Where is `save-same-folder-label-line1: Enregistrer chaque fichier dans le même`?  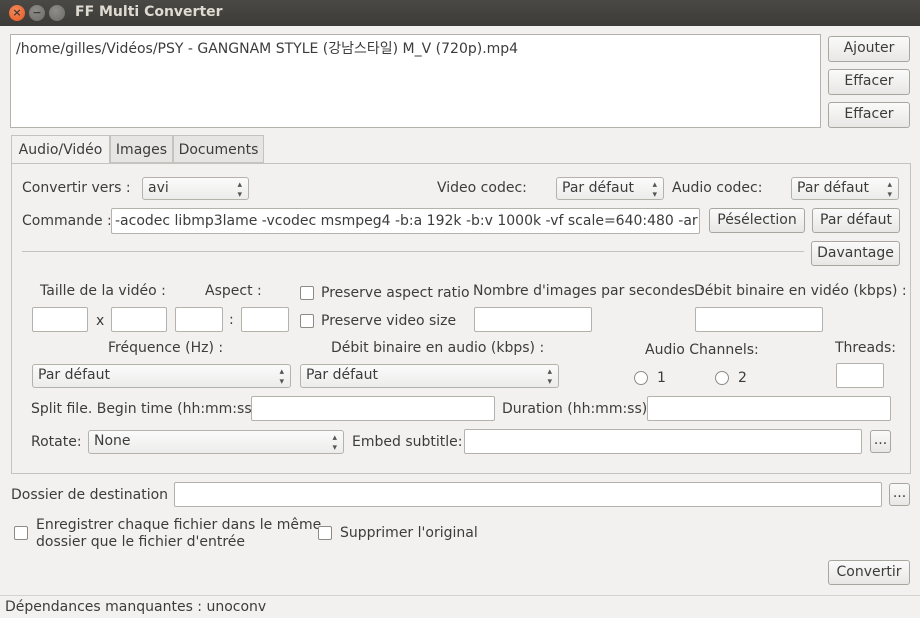
save-same-folder-label-line1: Enregistrer chaque fichier dans le même is located at coordinates (179, 525).